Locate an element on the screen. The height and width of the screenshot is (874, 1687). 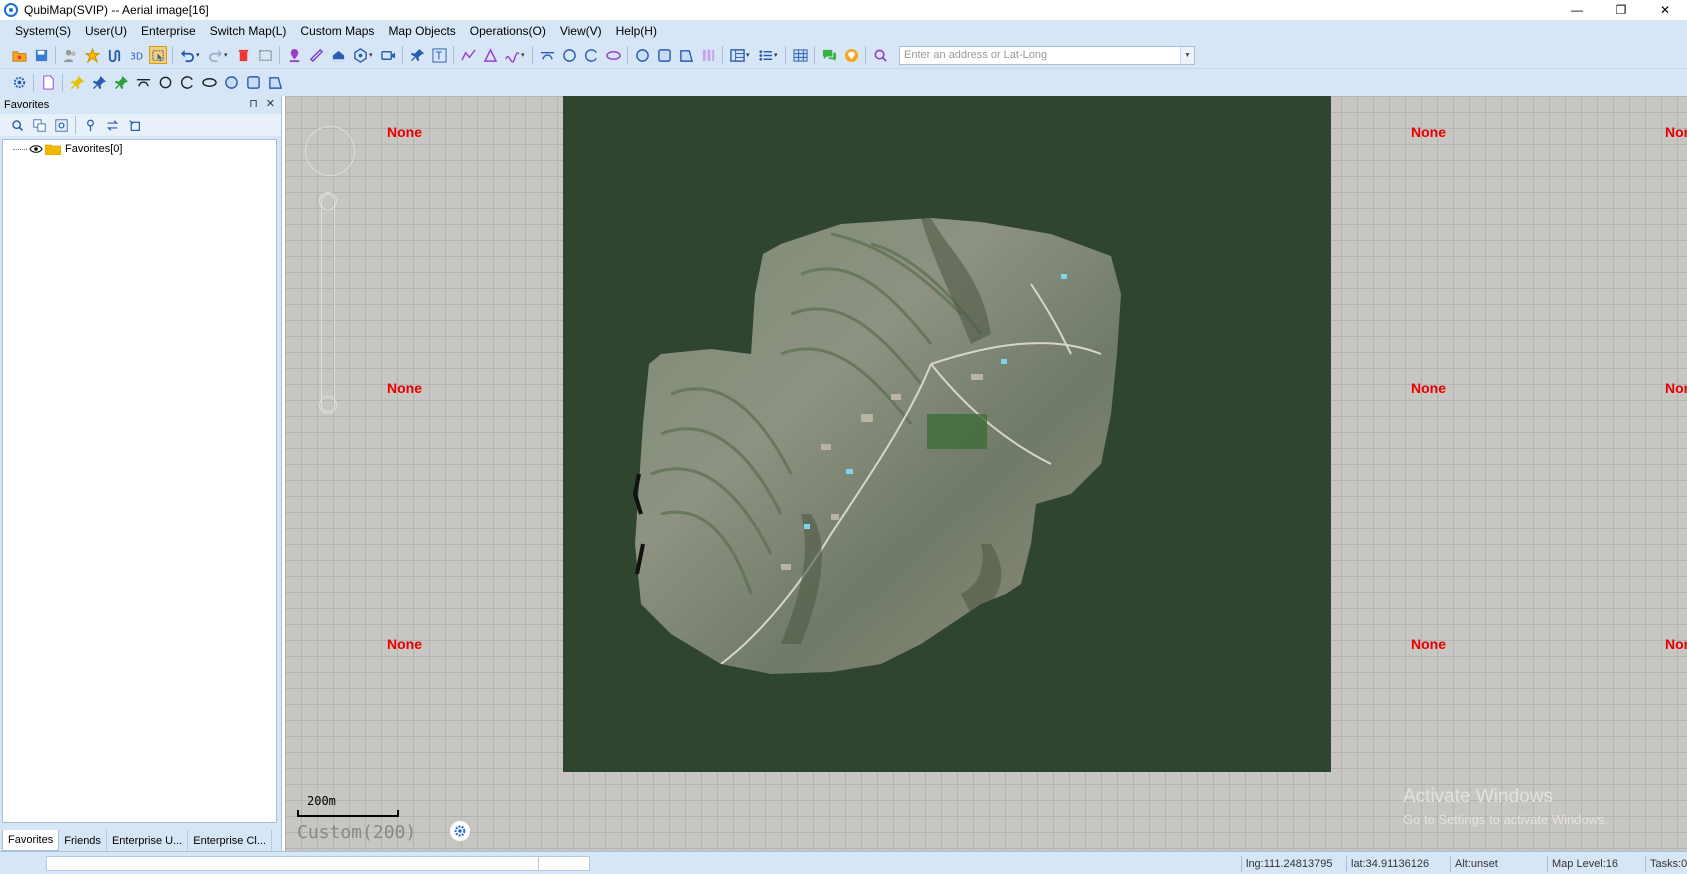
route-icon is located at coordinates (114, 55).